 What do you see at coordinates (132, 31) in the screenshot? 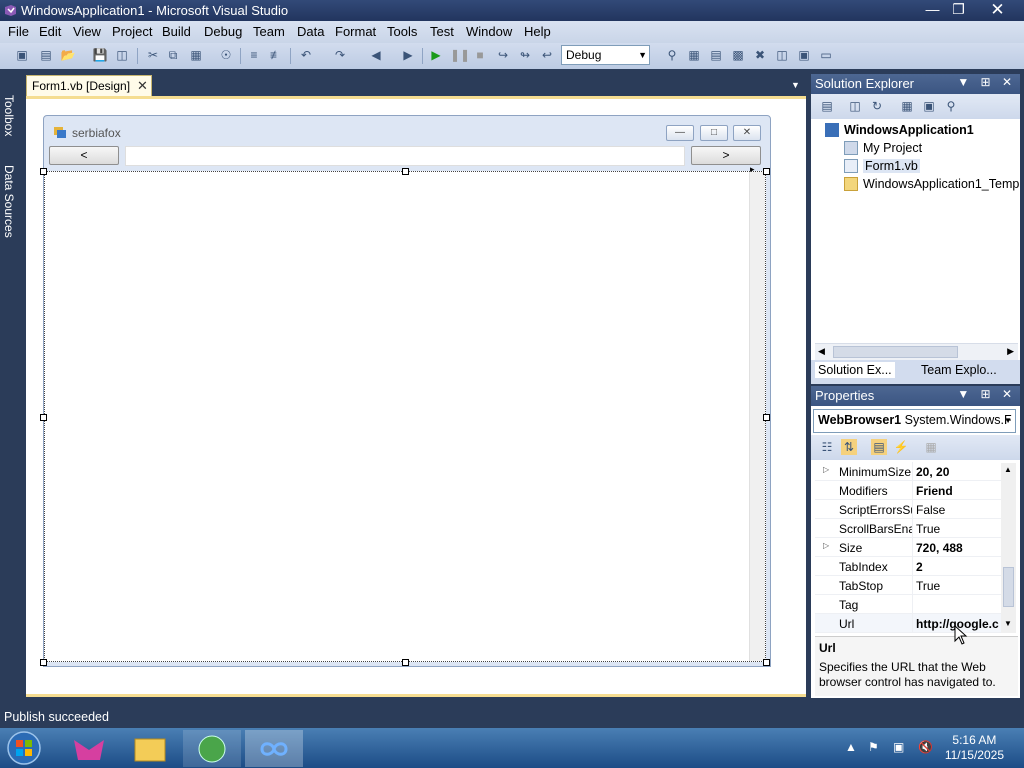
I see `menu-project: Project` at bounding box center [132, 31].